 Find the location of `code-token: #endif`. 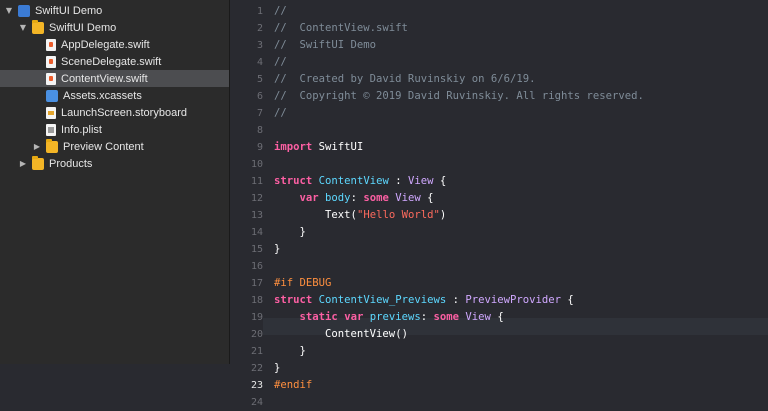

code-token: #endif is located at coordinates (293, 385).